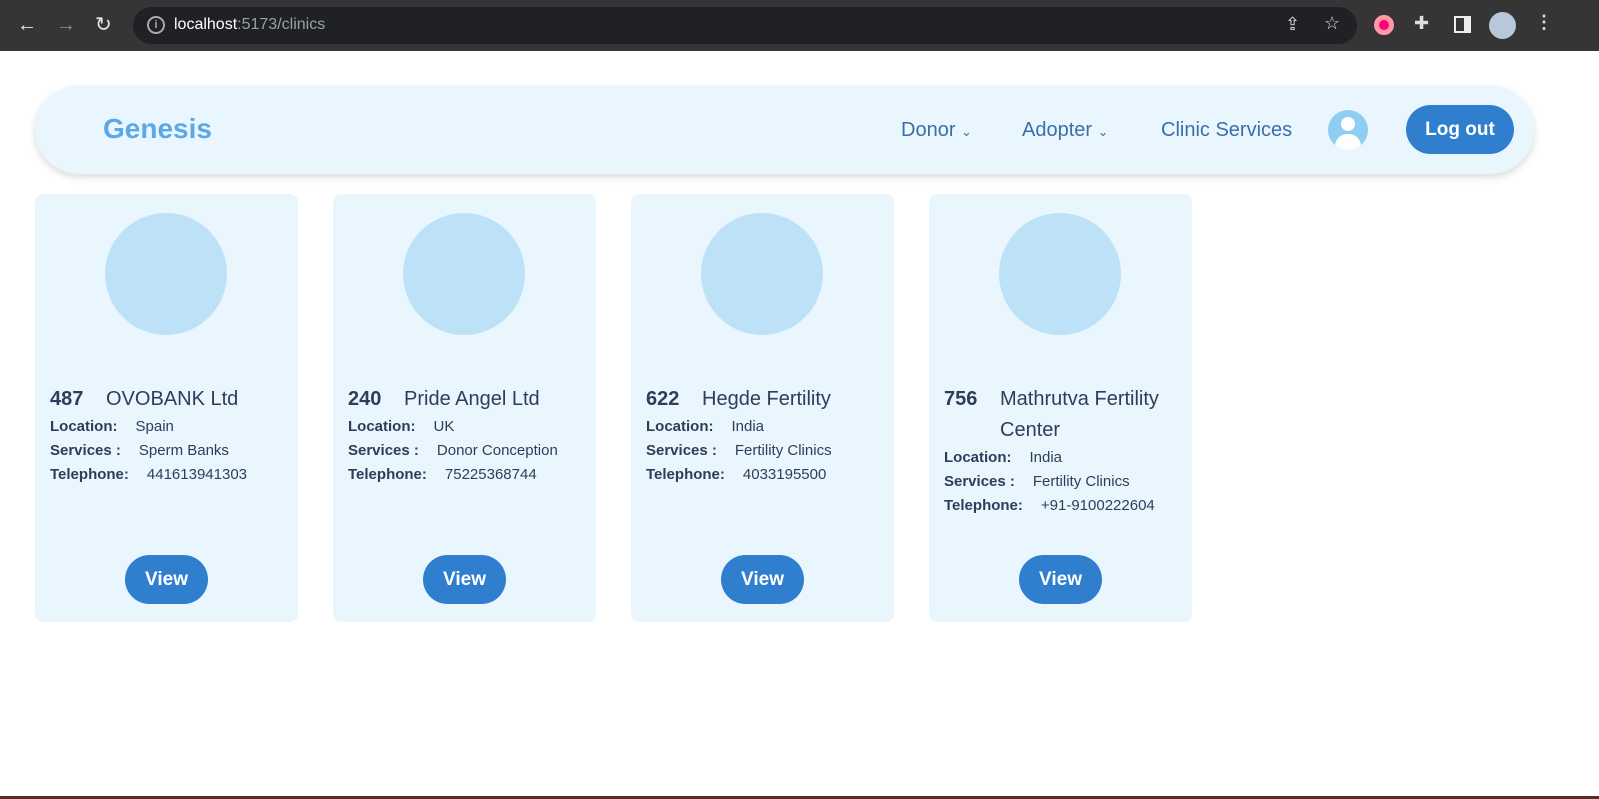 Image resolution: width=1599 pixels, height=799 pixels. What do you see at coordinates (1332, 23) in the screenshot?
I see `star-icon: ☆` at bounding box center [1332, 23].